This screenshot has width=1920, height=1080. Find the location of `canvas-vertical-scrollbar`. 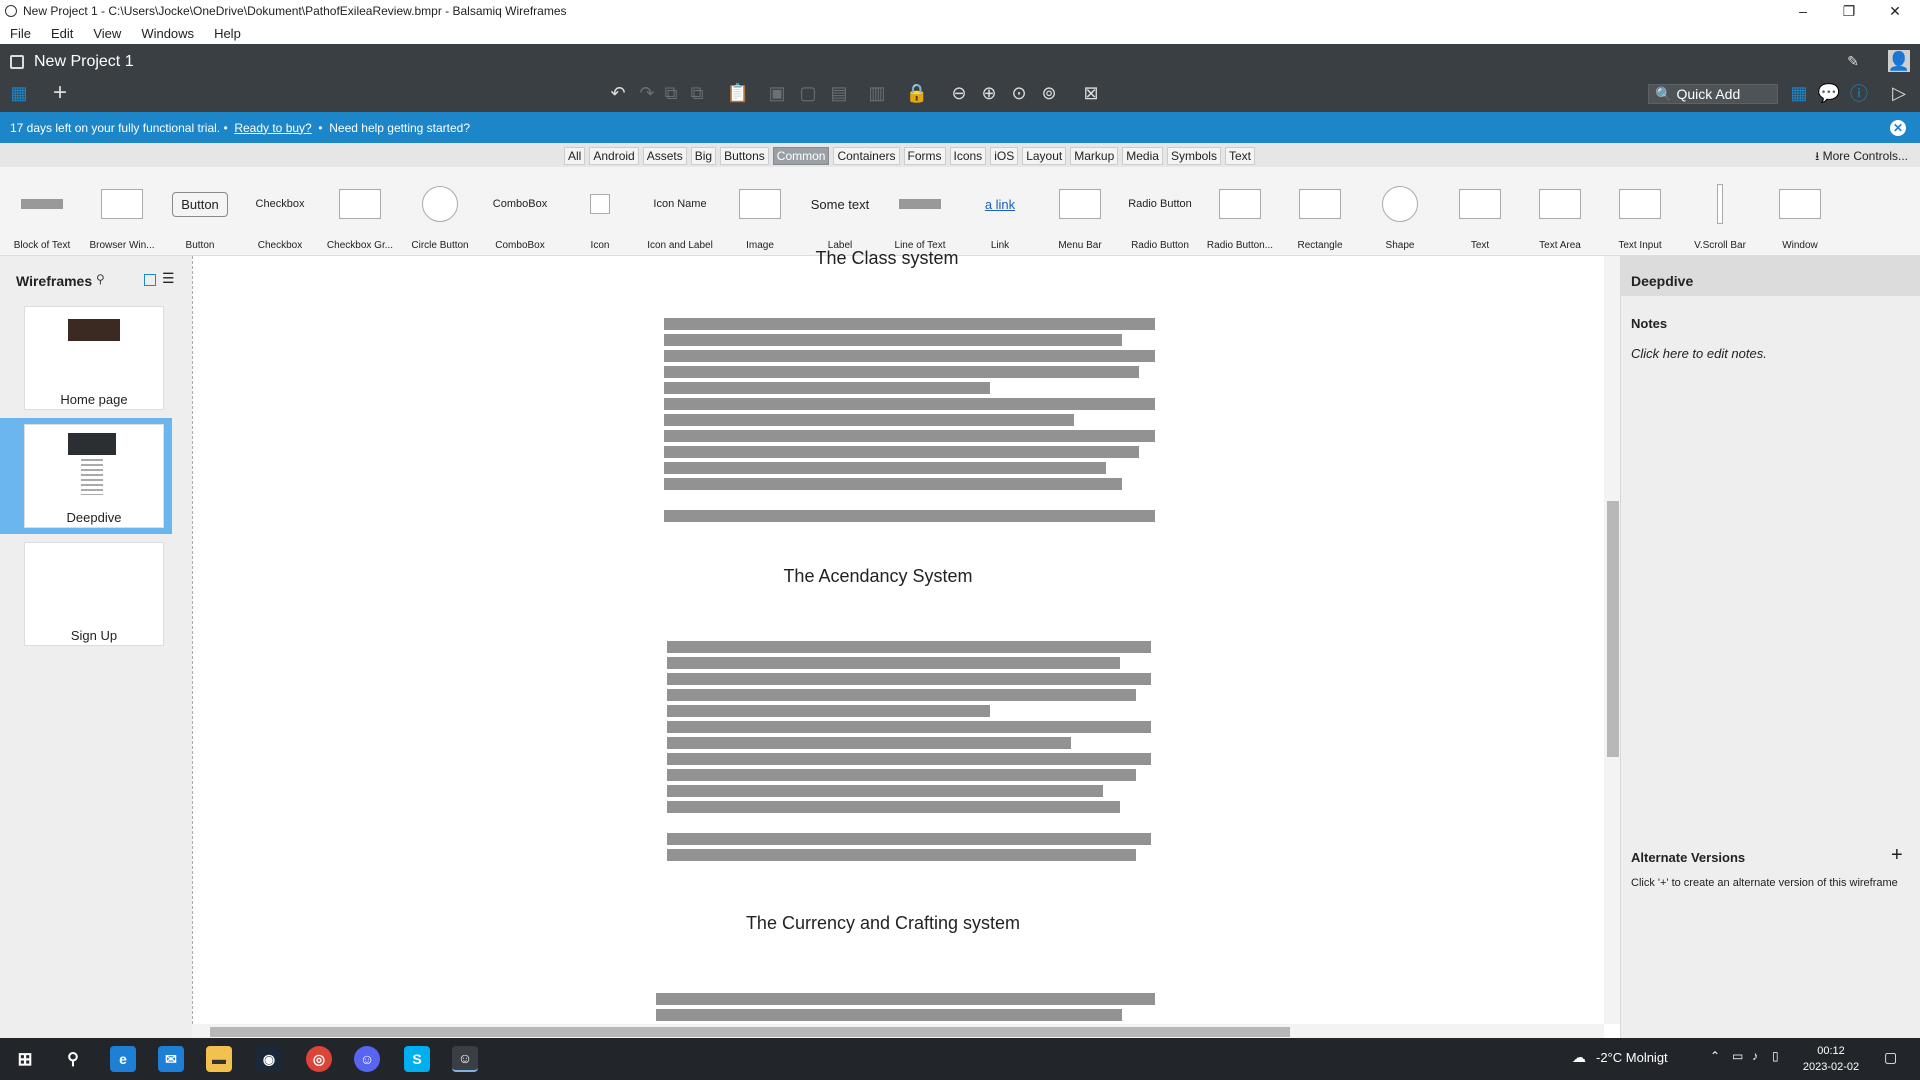

canvas-vertical-scrollbar is located at coordinates (1612, 640).